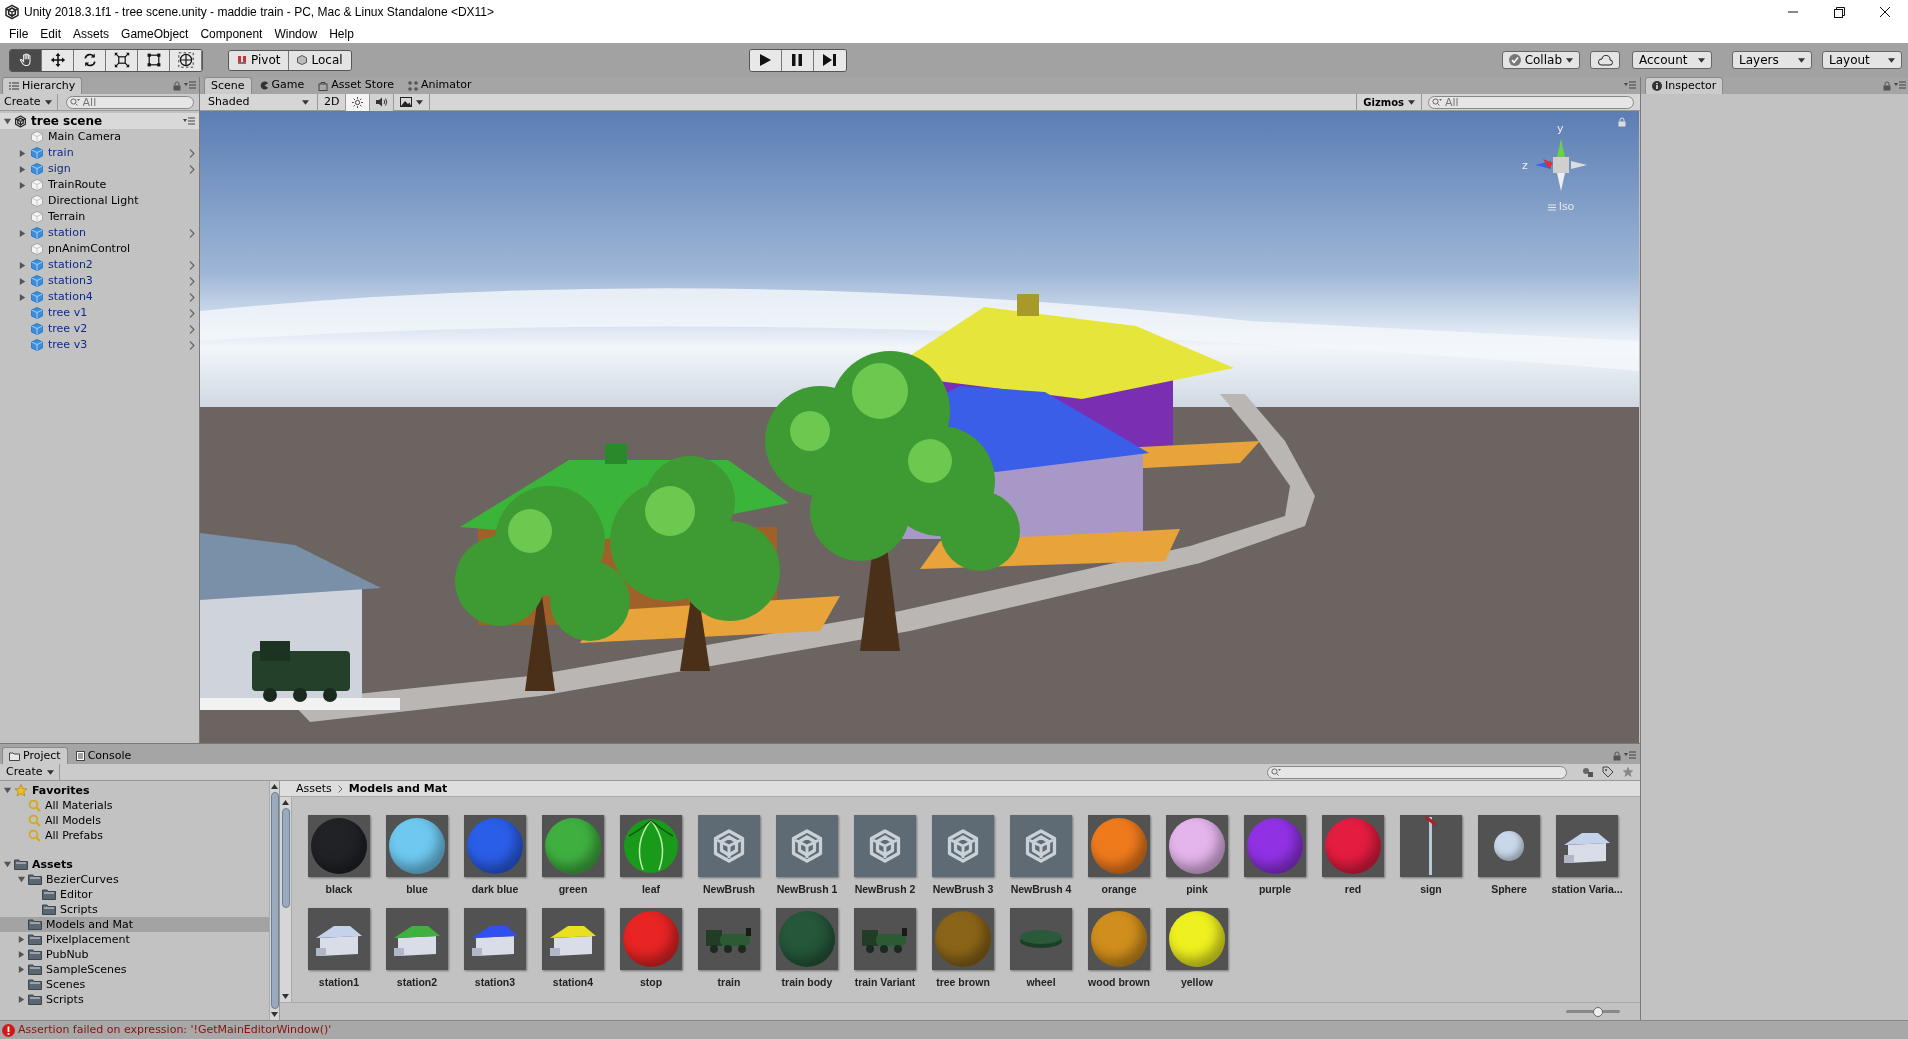 The height and width of the screenshot is (1039, 1908). Describe the element at coordinates (797, 60) in the screenshot. I see `pause-button` at that location.